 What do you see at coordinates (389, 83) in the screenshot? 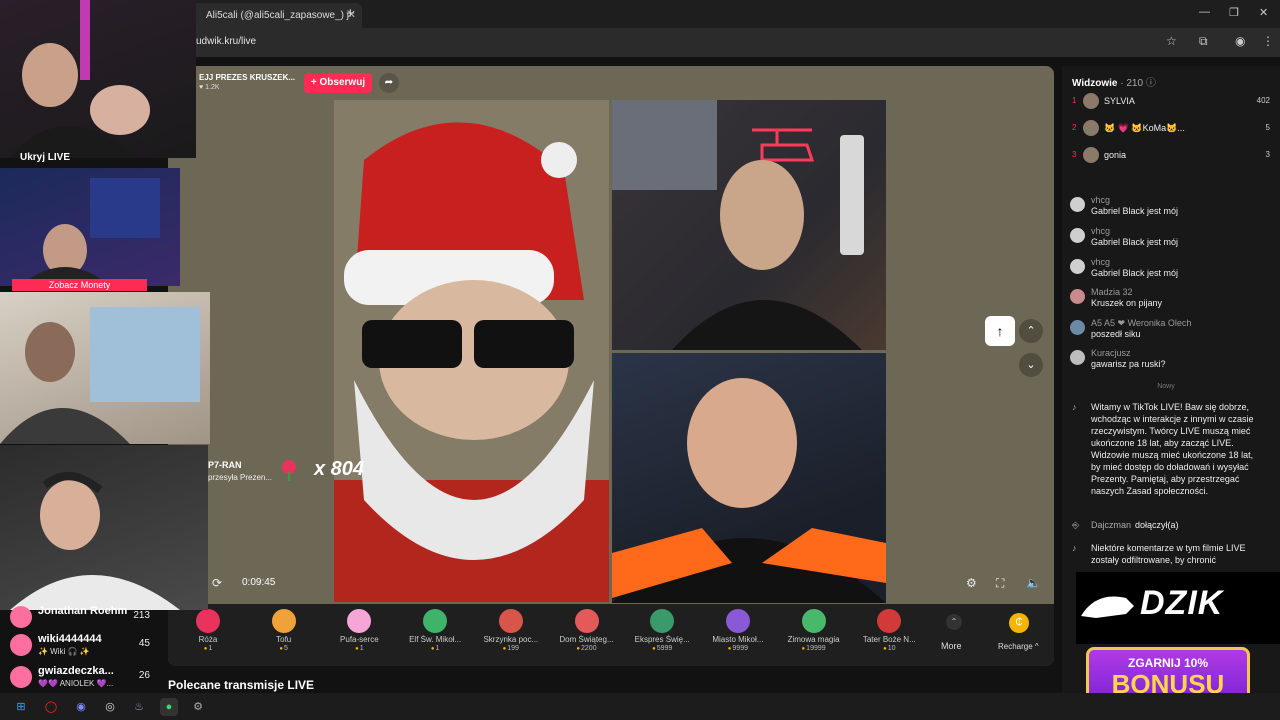
I see `share-icon: ➦` at bounding box center [389, 83].